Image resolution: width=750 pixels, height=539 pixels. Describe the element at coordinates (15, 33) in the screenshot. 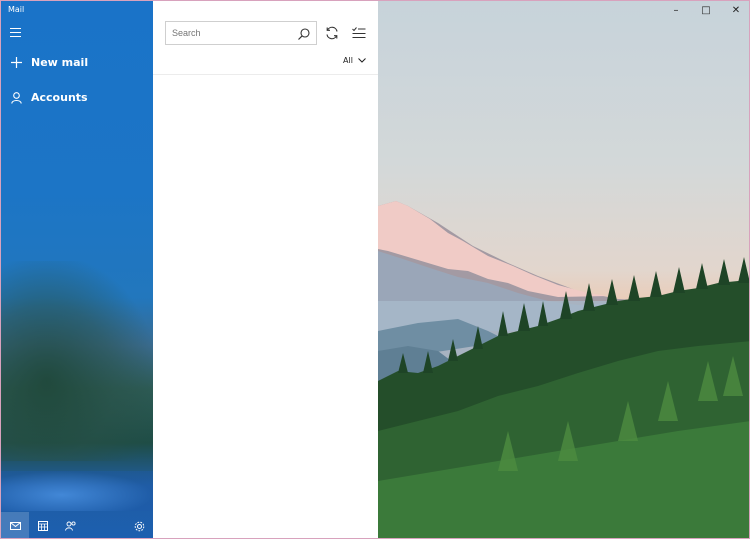

I see `hamburger-menu-icon` at that location.